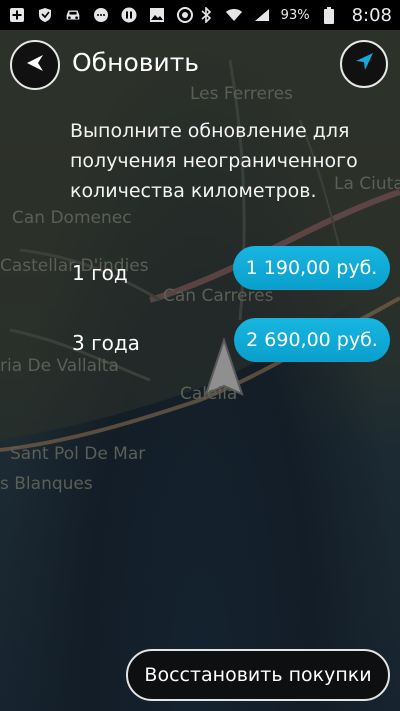 This screenshot has width=400, height=711. I want to click on back-button, so click(35, 65).